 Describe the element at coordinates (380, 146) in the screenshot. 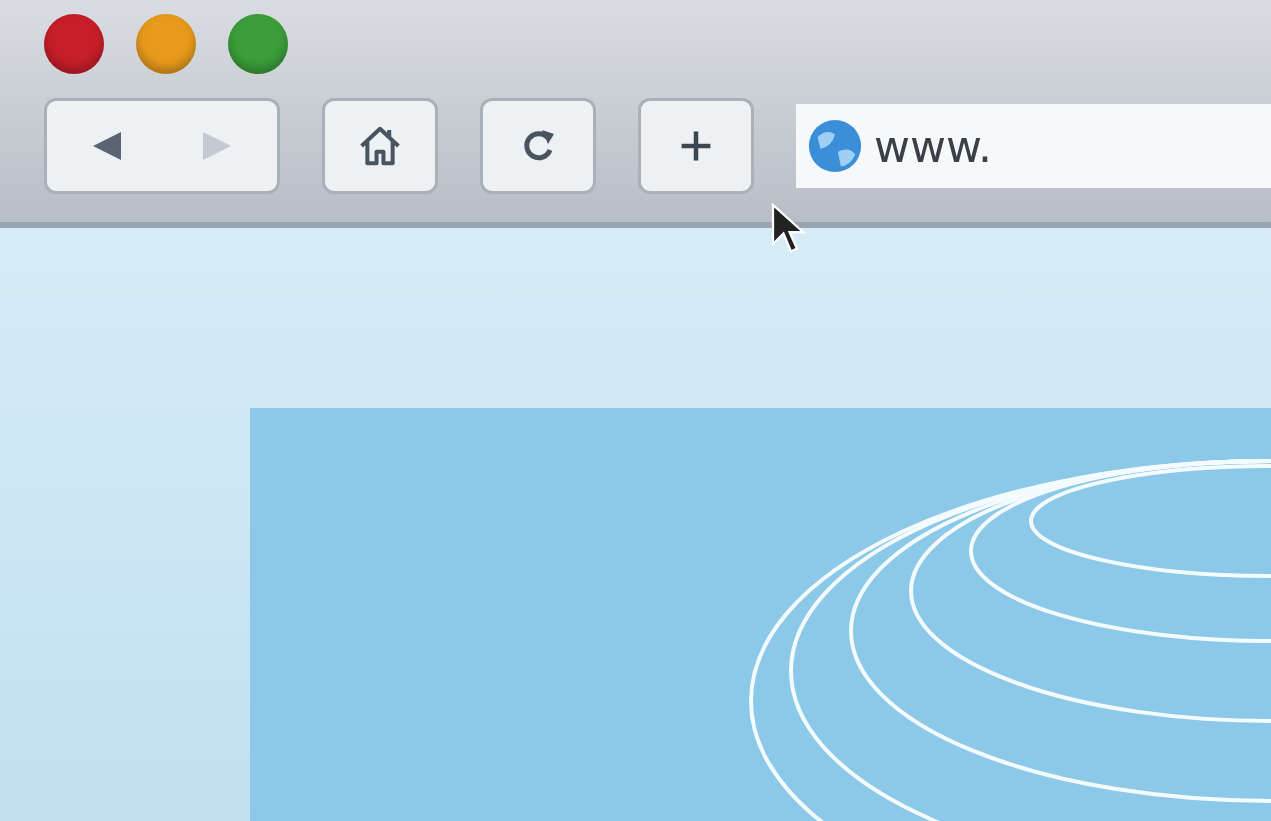

I see `home-button` at that location.